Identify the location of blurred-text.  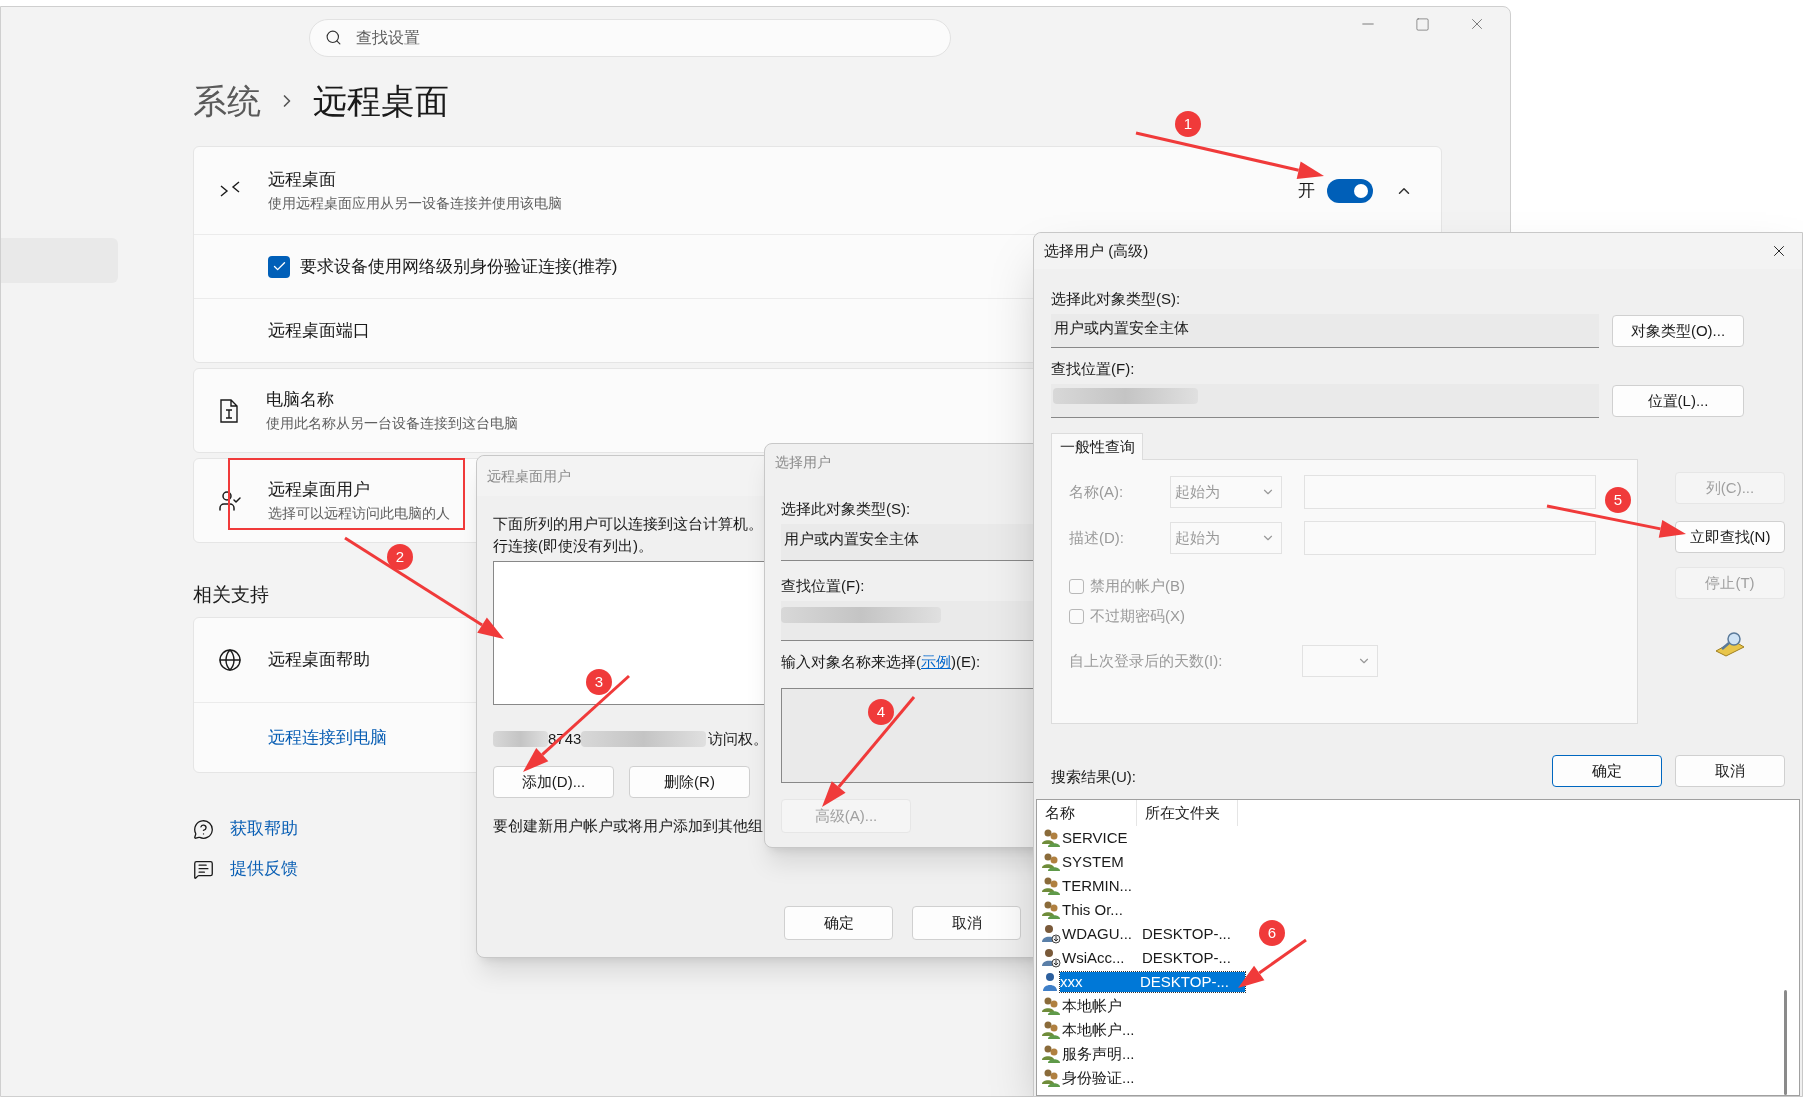
(520, 739).